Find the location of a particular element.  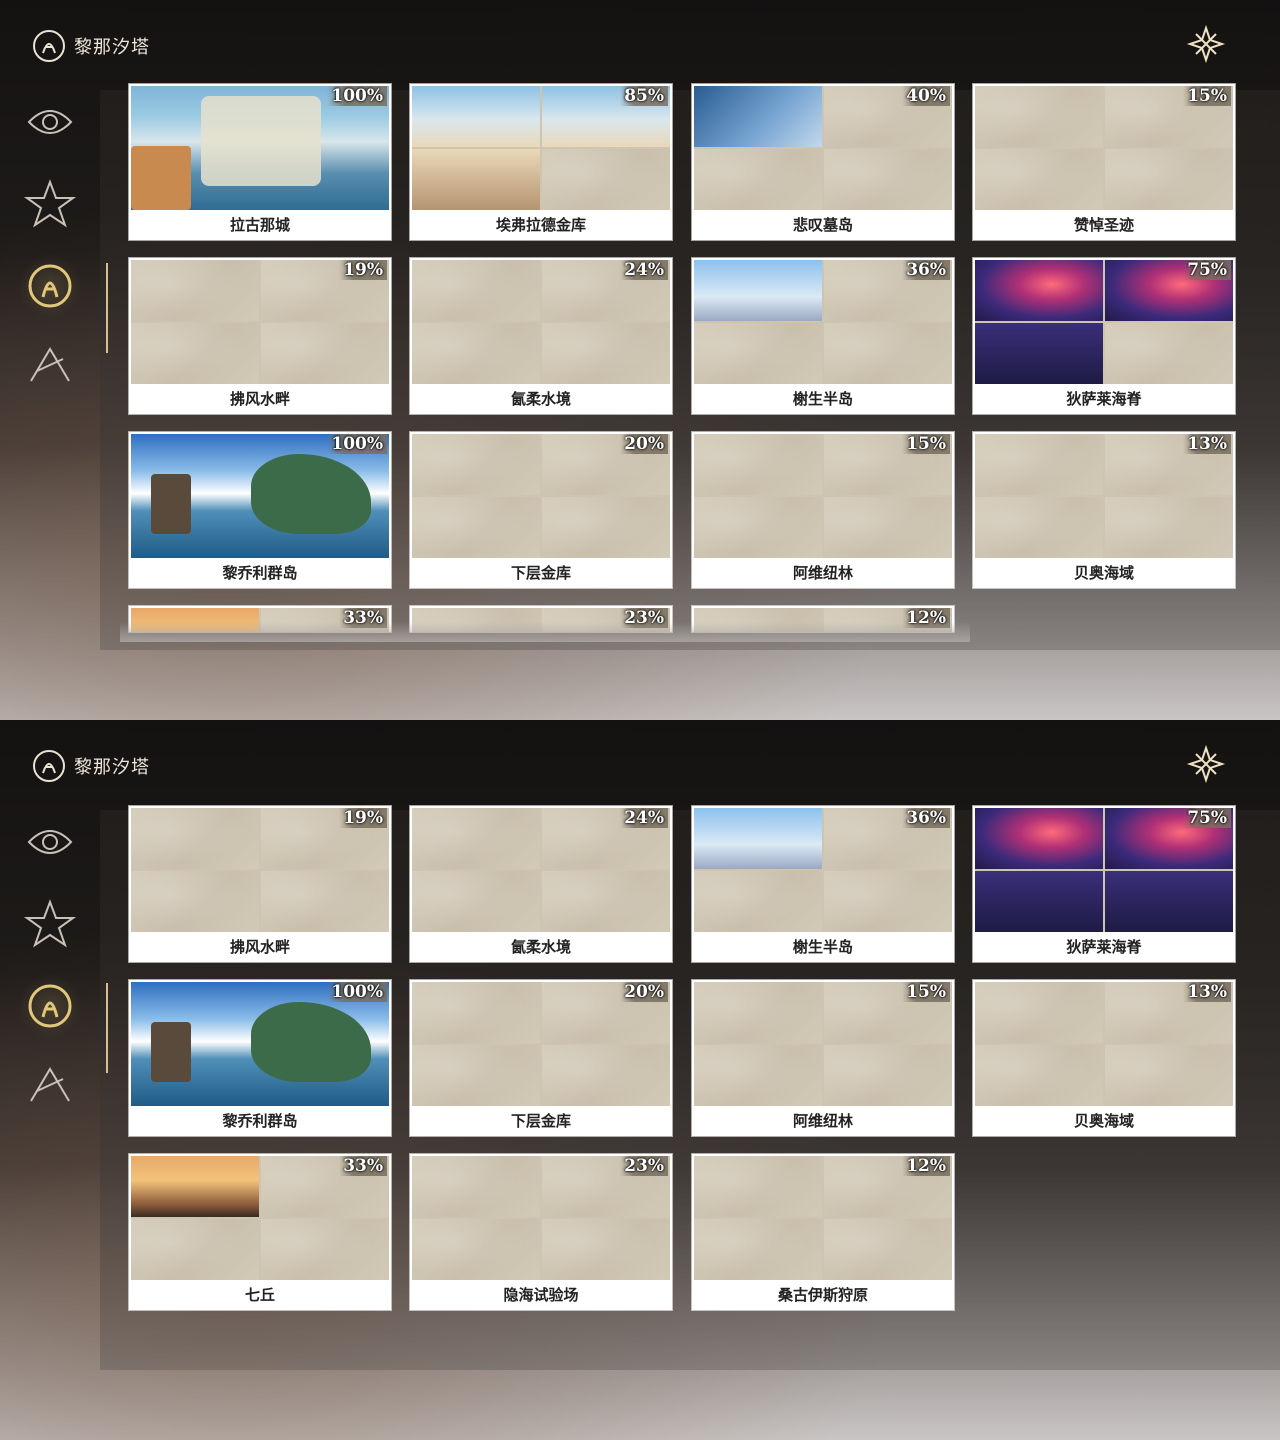

region-card-hidden-sea-testing: 23% 隐海试验场 is located at coordinates (541, 1232).